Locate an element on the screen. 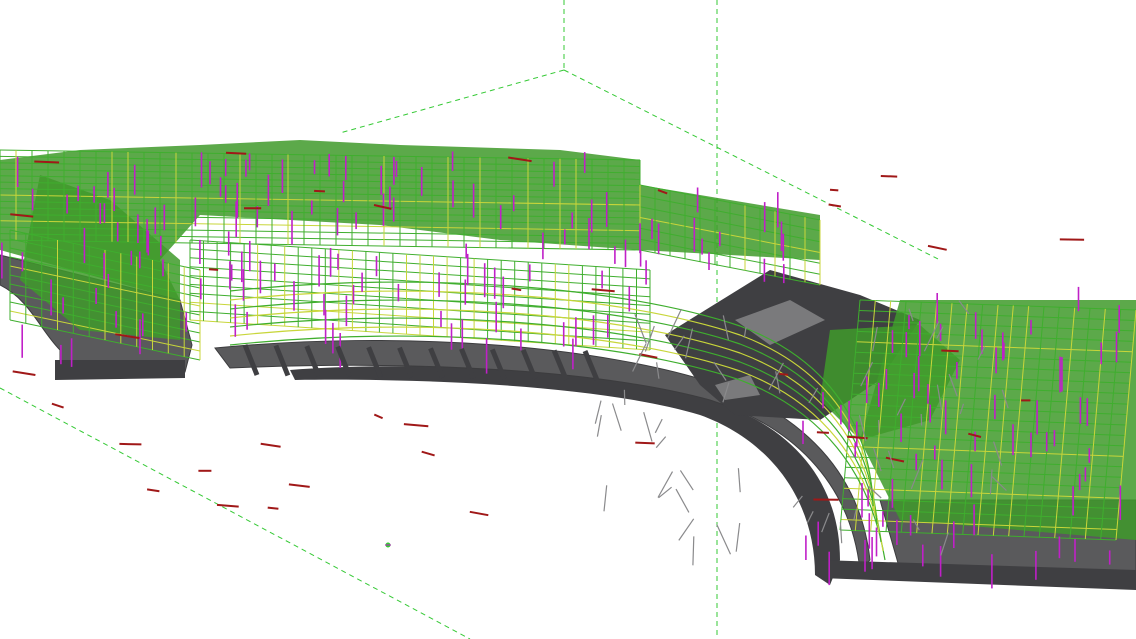 Image resolution: width=1136 pixels, height=639 pixels. guide-line-top-left is located at coordinates (452, 101).